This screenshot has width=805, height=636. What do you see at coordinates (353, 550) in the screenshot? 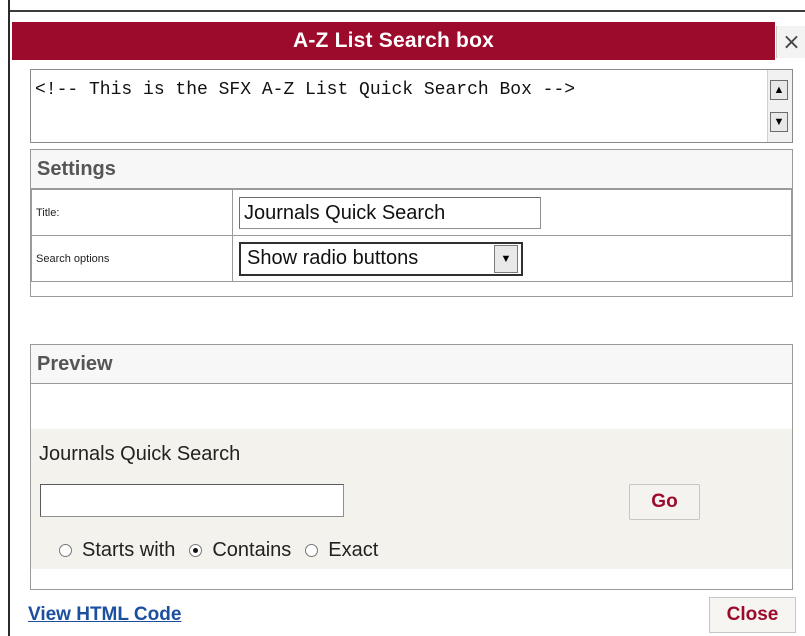
I see `radio-exact-label: Exact` at bounding box center [353, 550].